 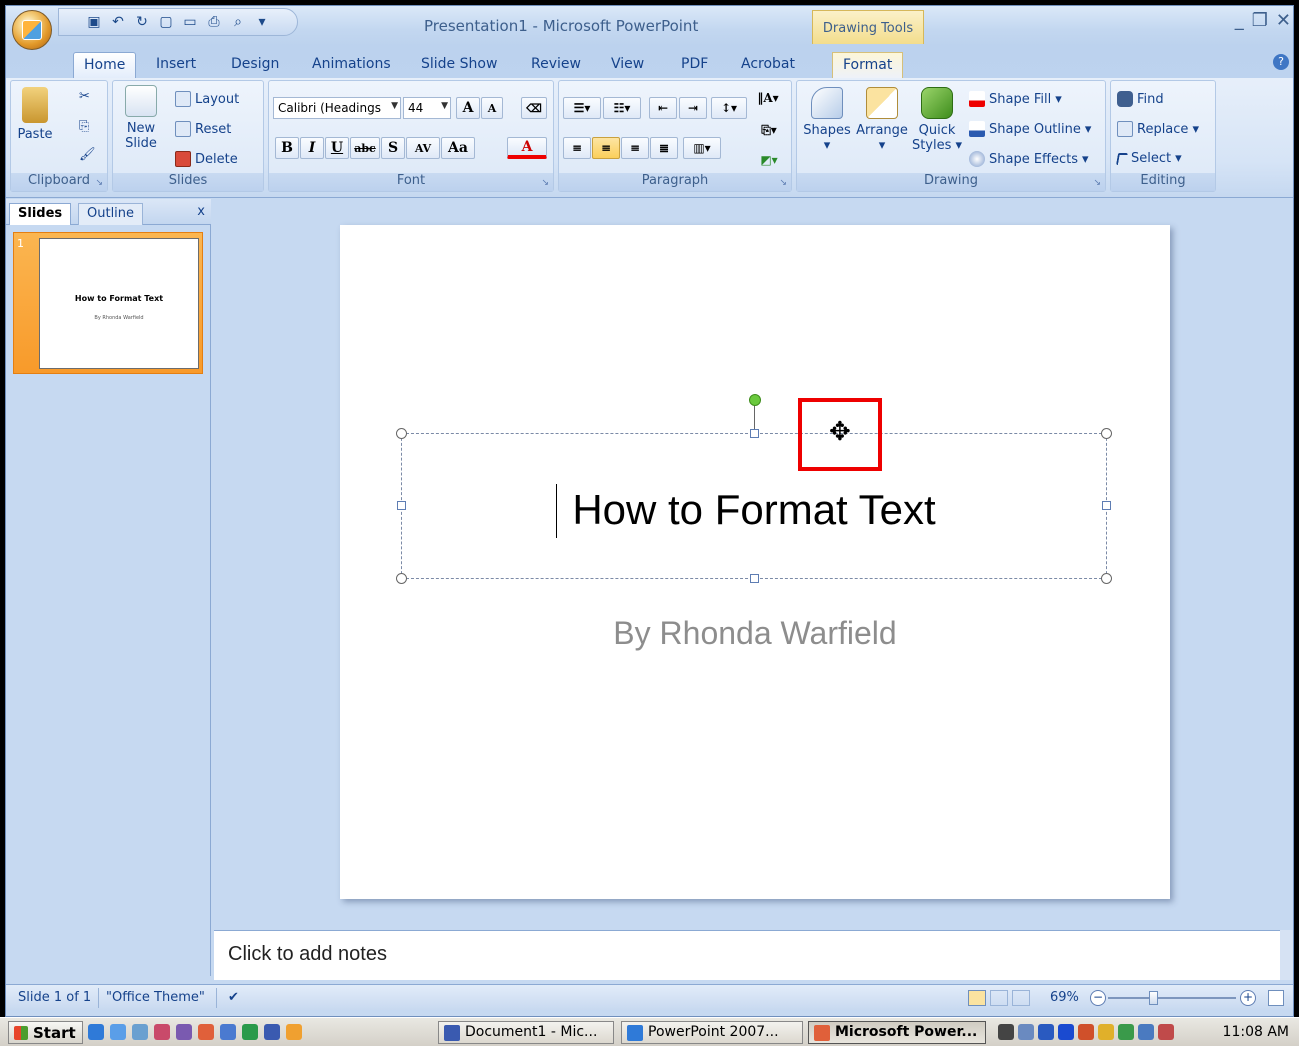 I want to click on font-size-select: 44 ▼, so click(x=427, y=108).